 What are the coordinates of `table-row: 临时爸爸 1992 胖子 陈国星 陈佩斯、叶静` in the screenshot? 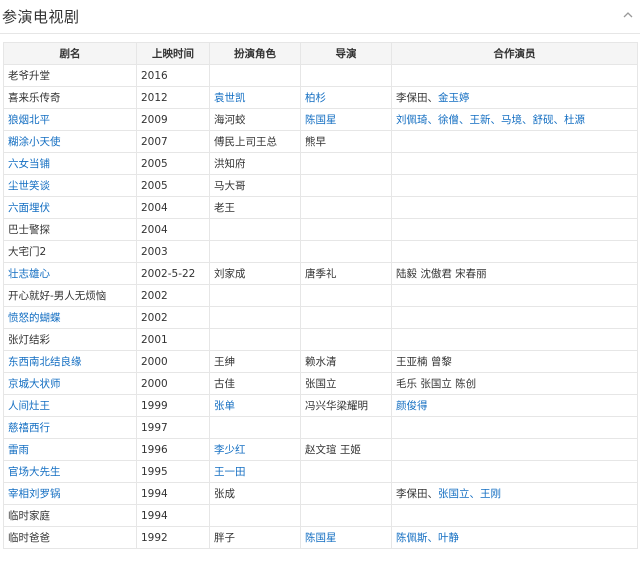 It's located at (320, 537).